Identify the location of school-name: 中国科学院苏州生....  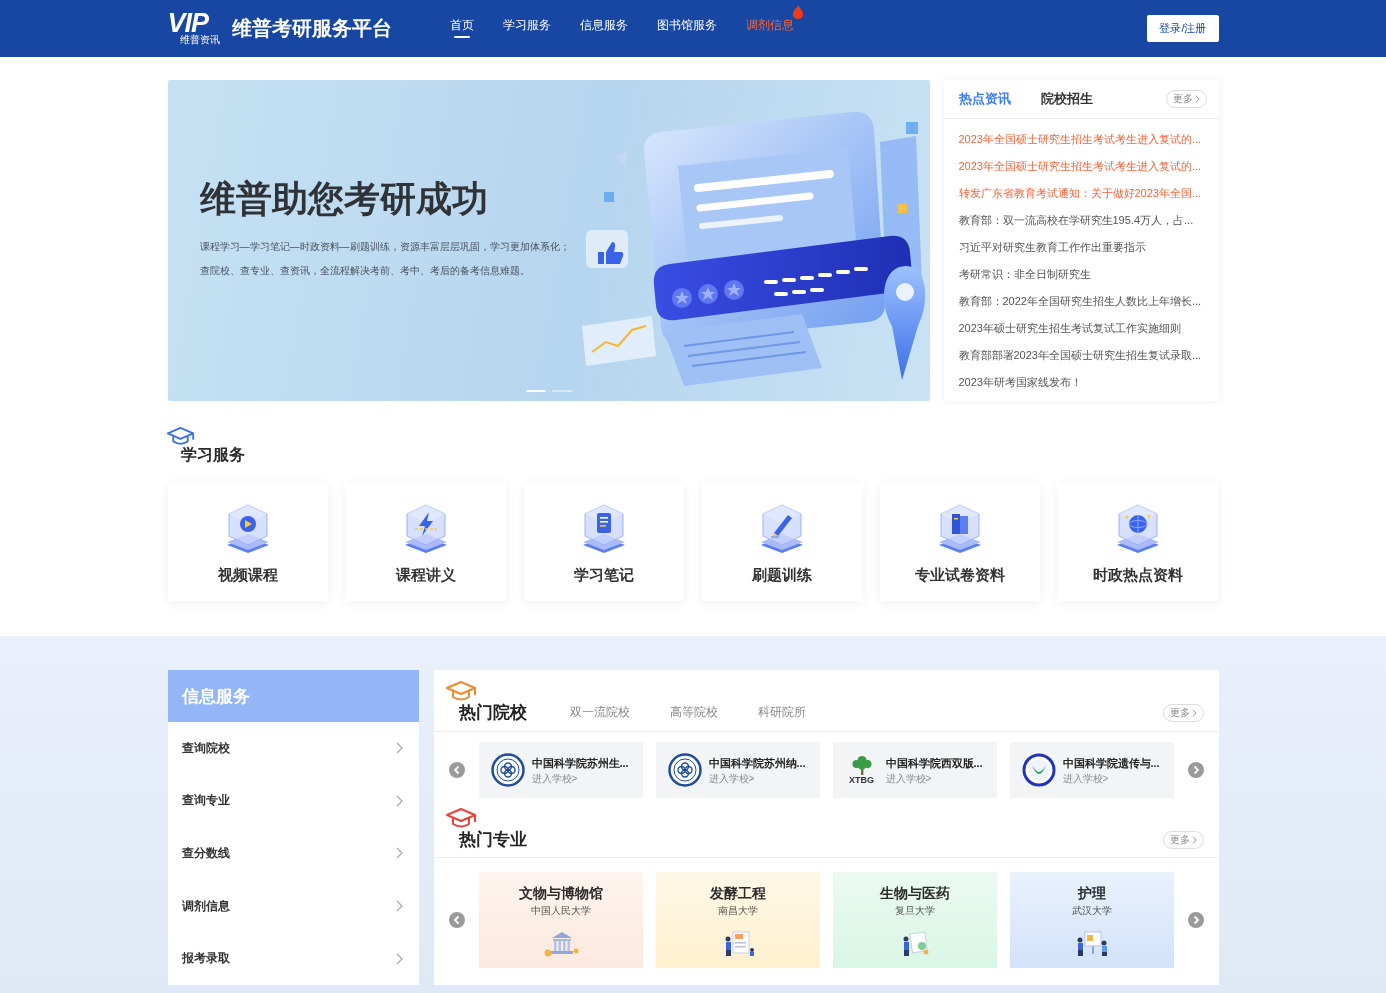
(580, 762).